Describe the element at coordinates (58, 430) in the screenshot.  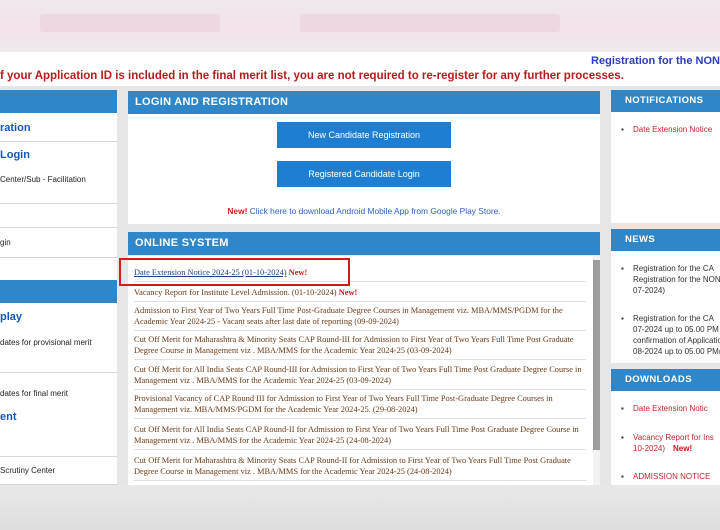
I see `sidebar-item-ent: ent` at that location.